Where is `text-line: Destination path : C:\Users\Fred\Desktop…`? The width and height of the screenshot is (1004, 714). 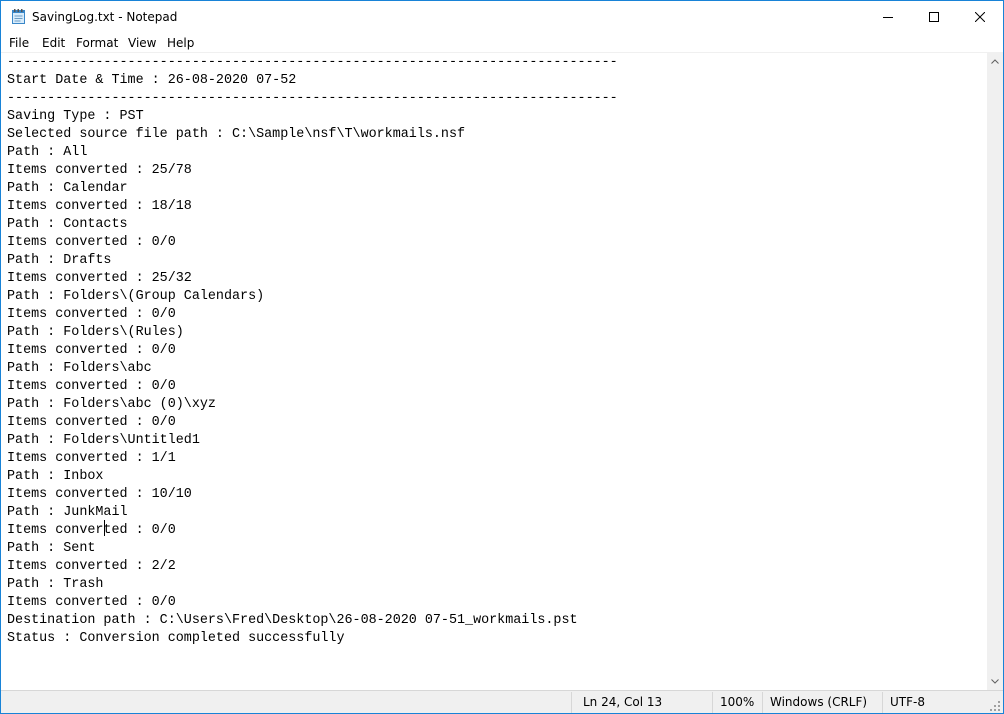 text-line: Destination path : C:\Users\Fred\Desktop… is located at coordinates (292, 620).